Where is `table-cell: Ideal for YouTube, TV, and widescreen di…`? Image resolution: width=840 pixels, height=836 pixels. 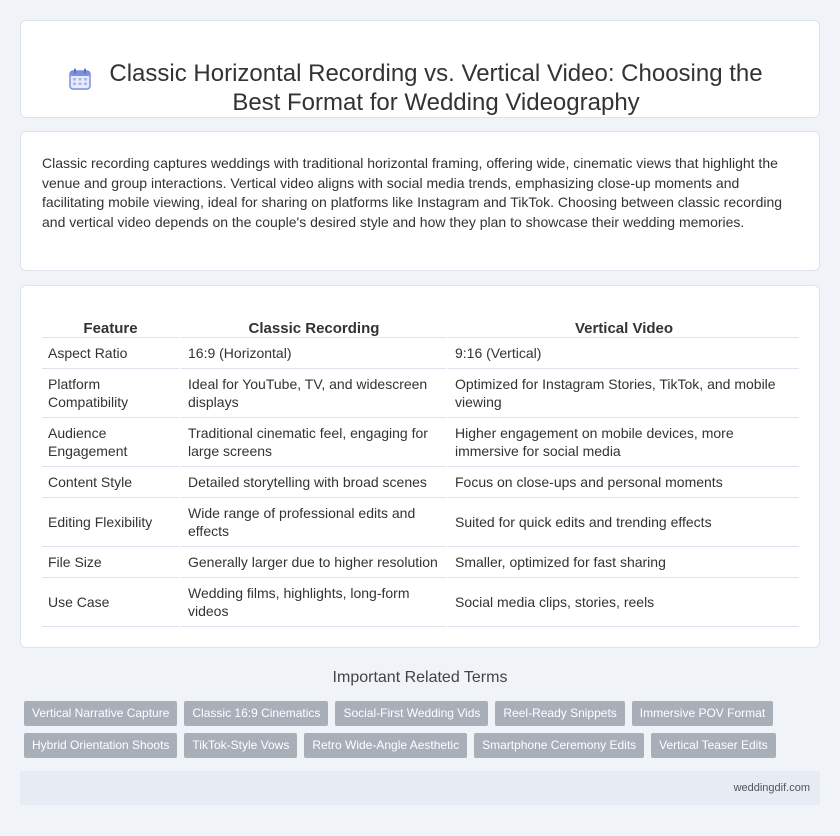 table-cell: Ideal for YouTube, TV, and widescreen di… is located at coordinates (312, 393).